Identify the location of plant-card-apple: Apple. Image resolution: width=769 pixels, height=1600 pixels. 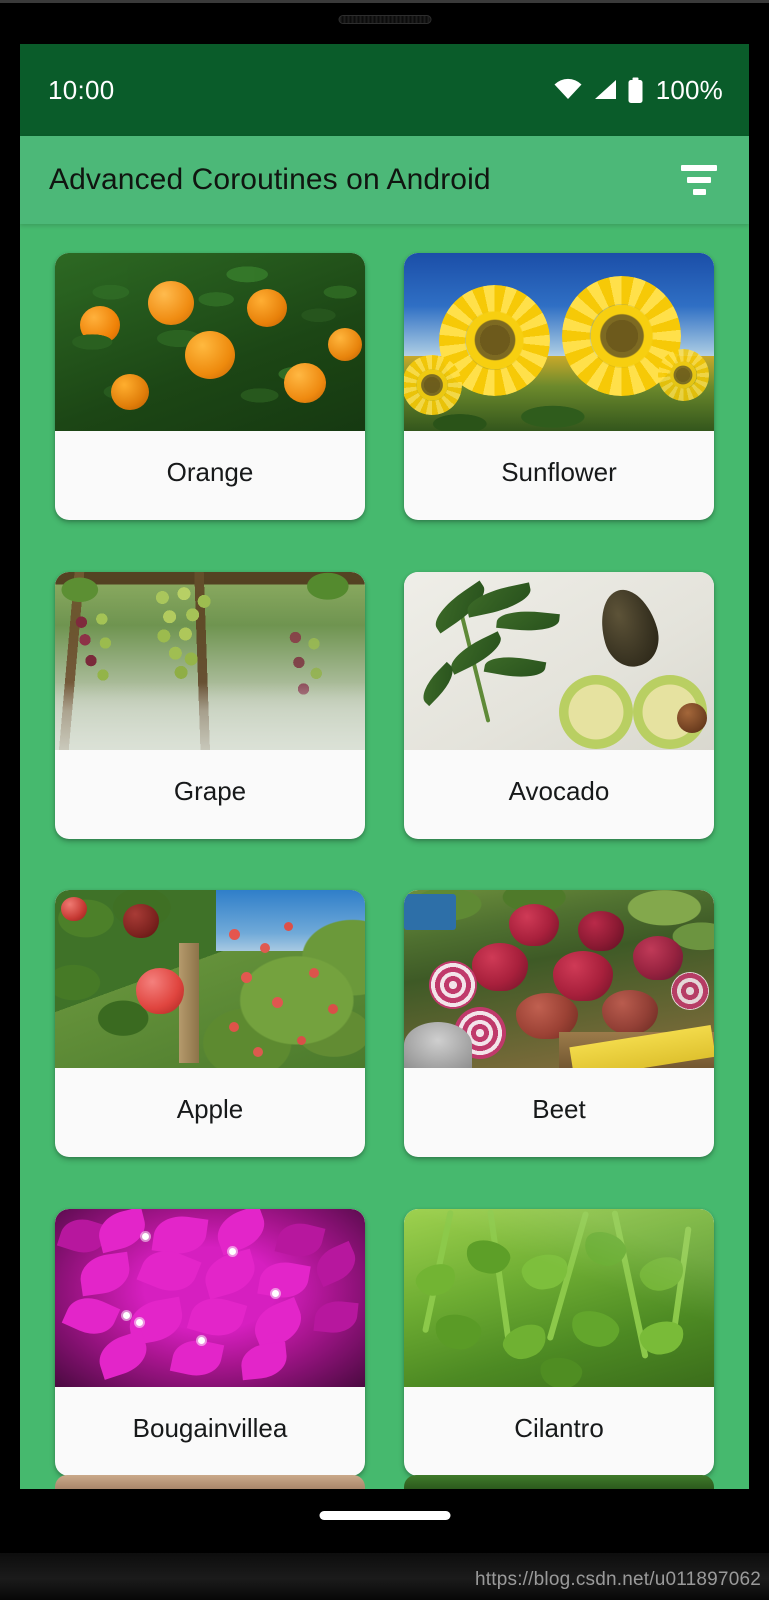
(210, 1023).